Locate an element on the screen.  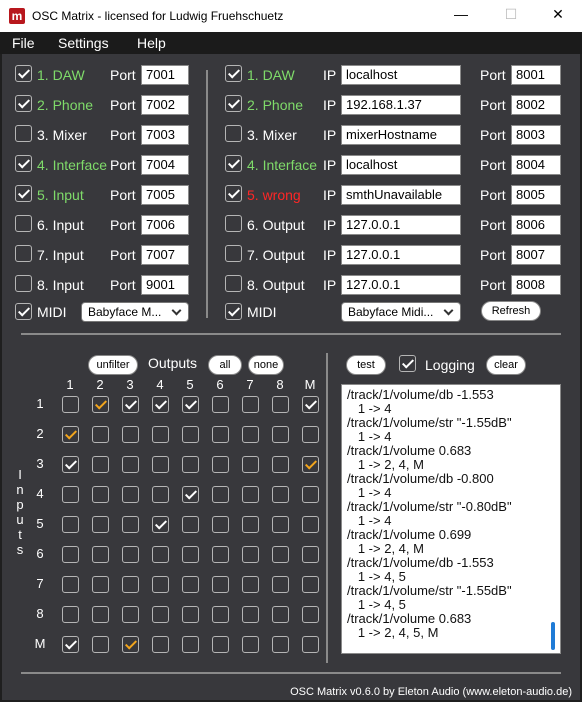
menu-settings: Settings is located at coordinates (83, 43).